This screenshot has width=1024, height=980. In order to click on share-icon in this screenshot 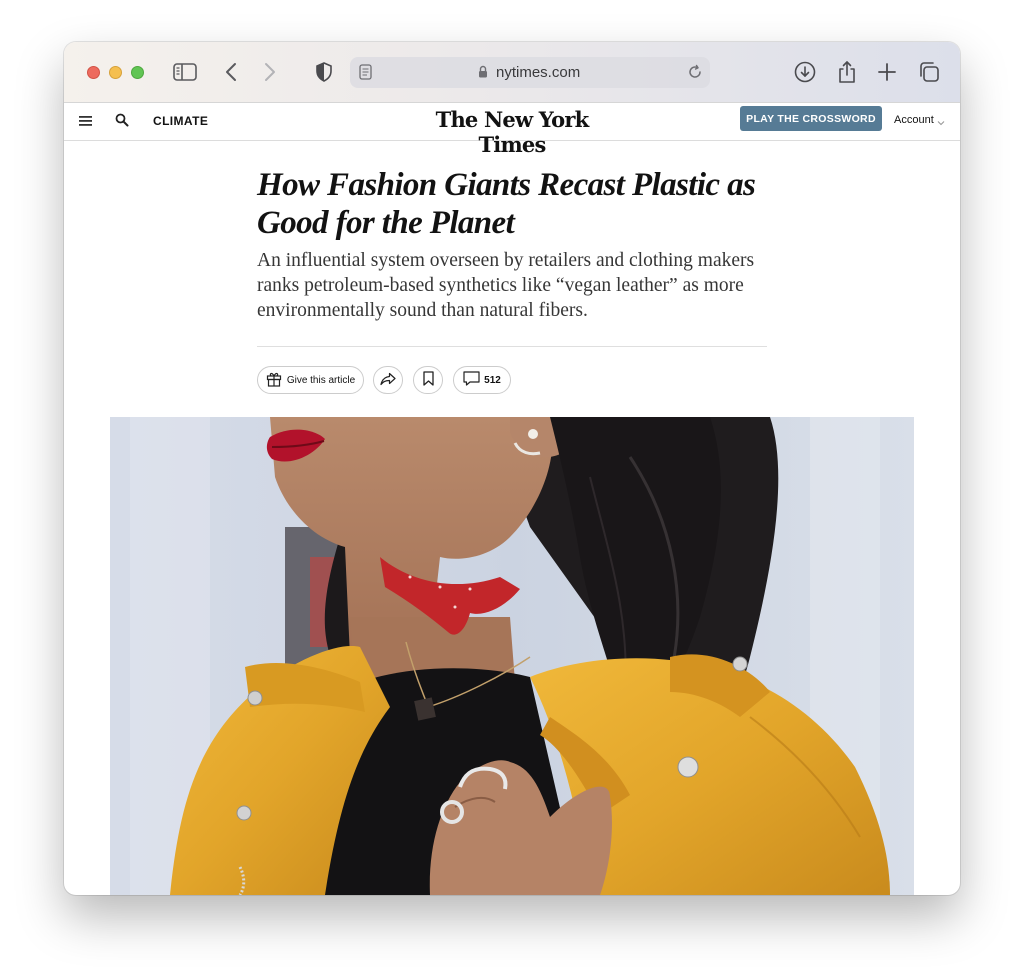, I will do `click(847, 72)`.